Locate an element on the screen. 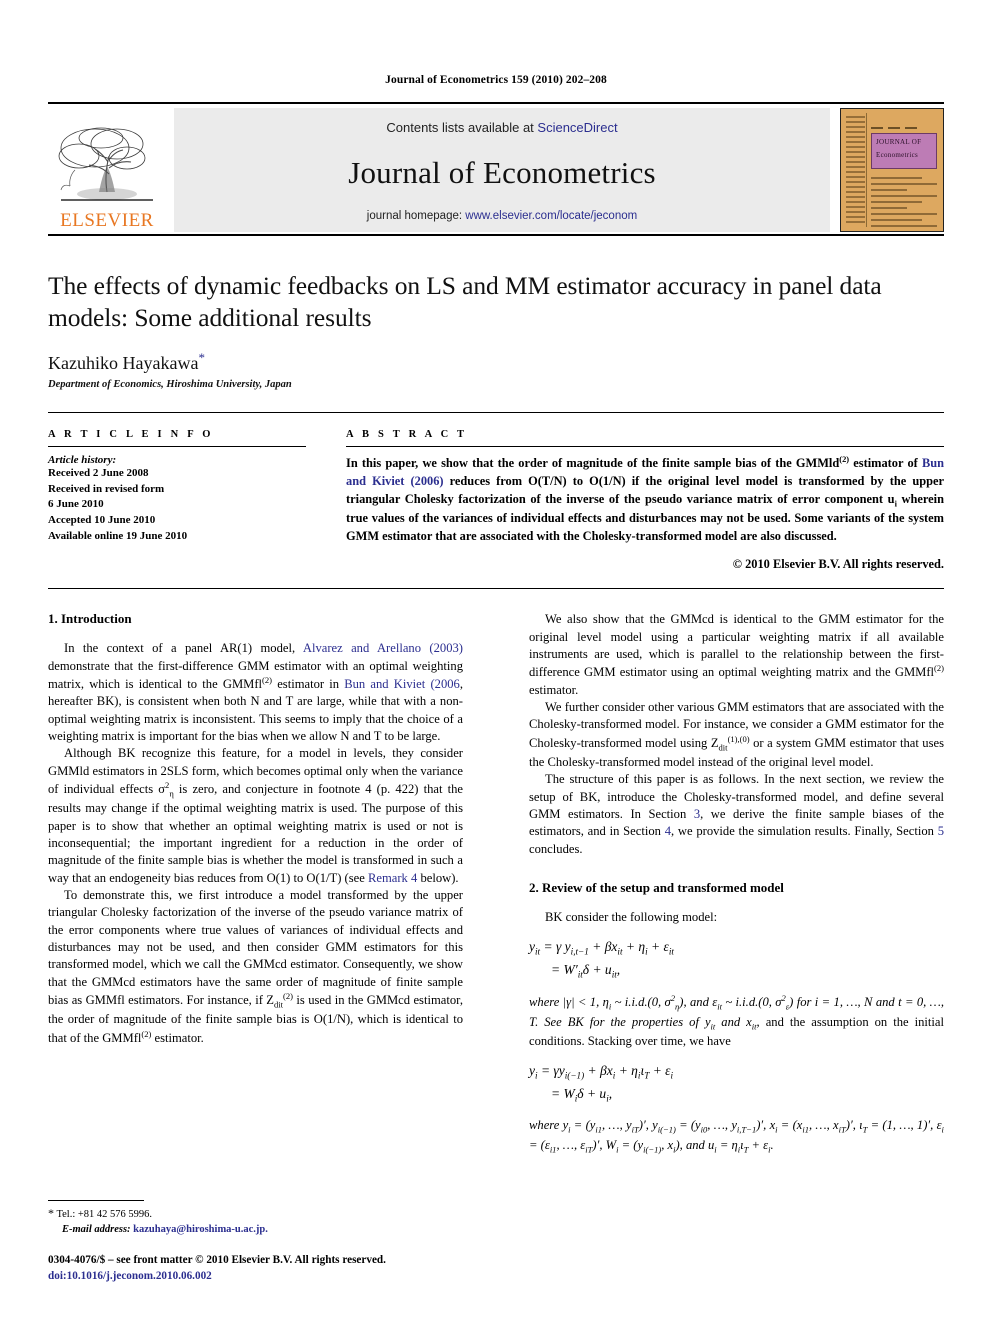  p3-z-sup: (2) is located at coordinates (288, 995).